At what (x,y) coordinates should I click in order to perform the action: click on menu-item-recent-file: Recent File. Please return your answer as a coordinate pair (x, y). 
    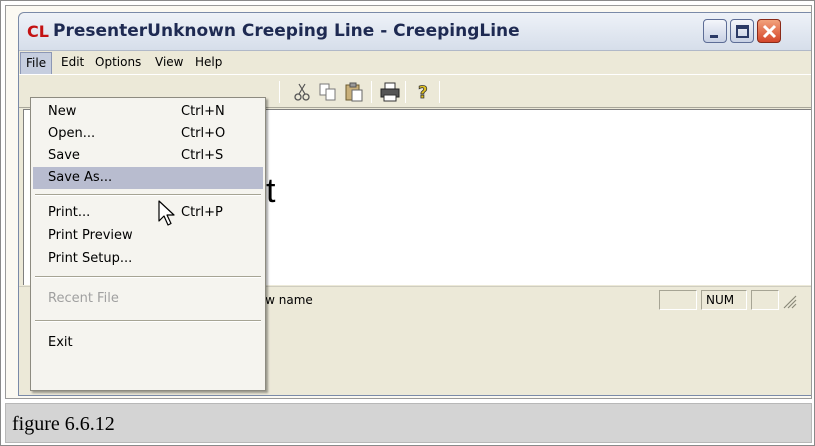
    Looking at the image, I should click on (148, 299).